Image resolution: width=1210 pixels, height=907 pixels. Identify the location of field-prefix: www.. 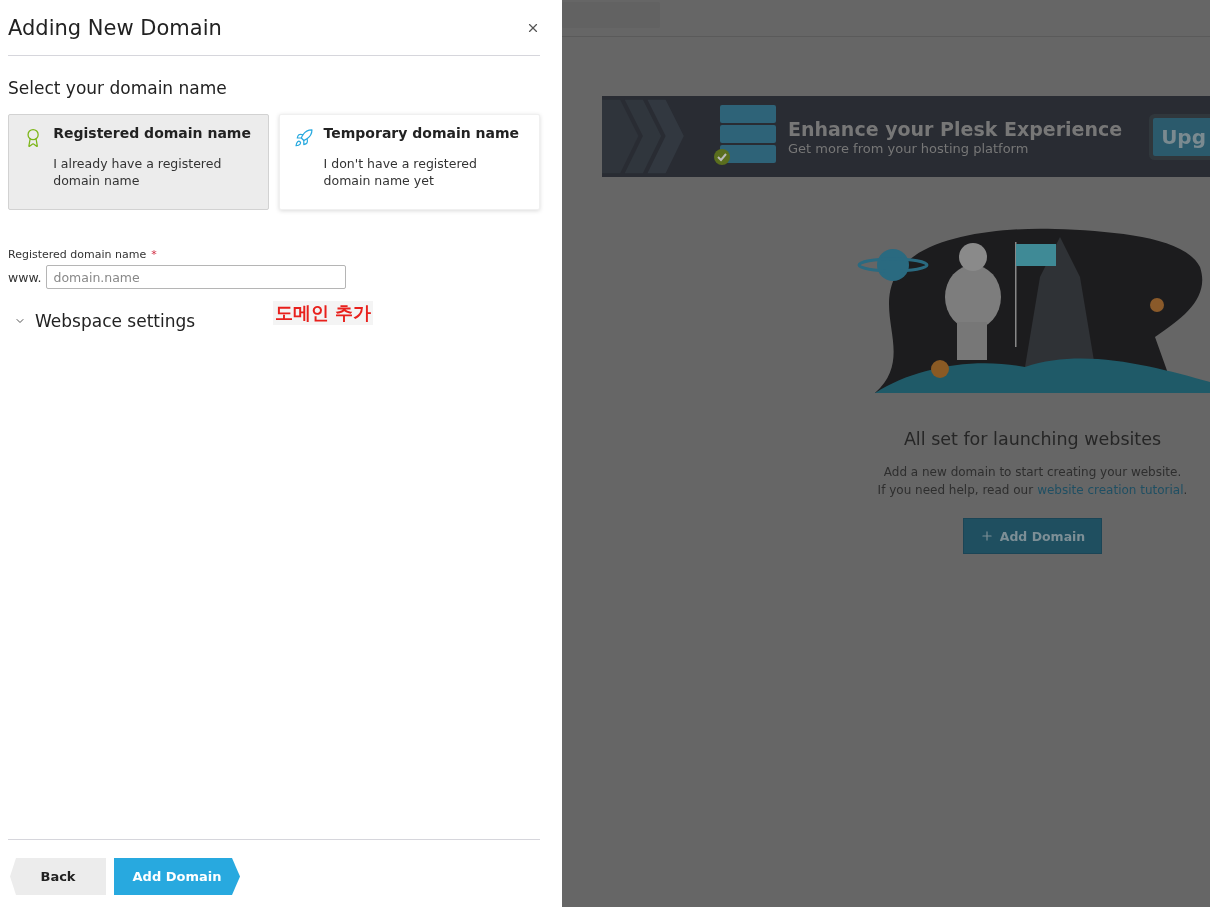
(25, 277).